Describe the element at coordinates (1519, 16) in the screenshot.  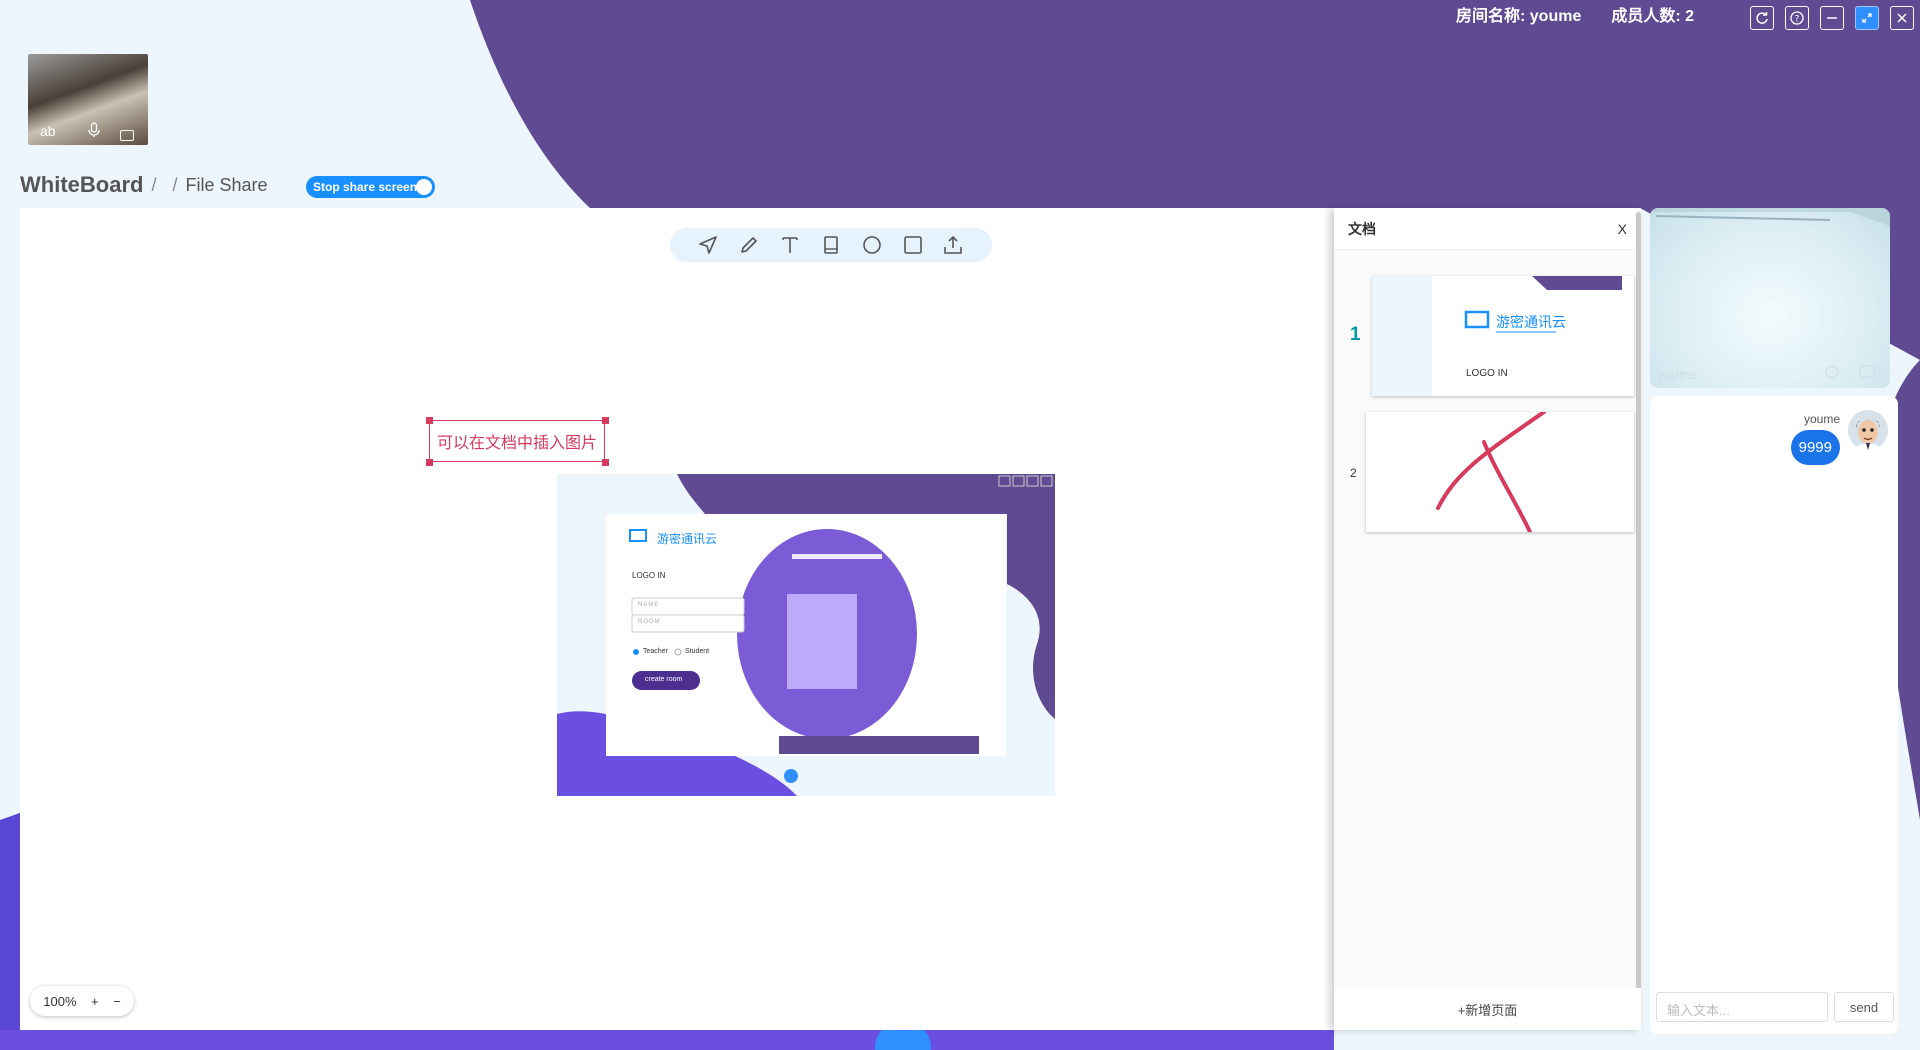
I see `room-name: 房间名称: youme` at that location.